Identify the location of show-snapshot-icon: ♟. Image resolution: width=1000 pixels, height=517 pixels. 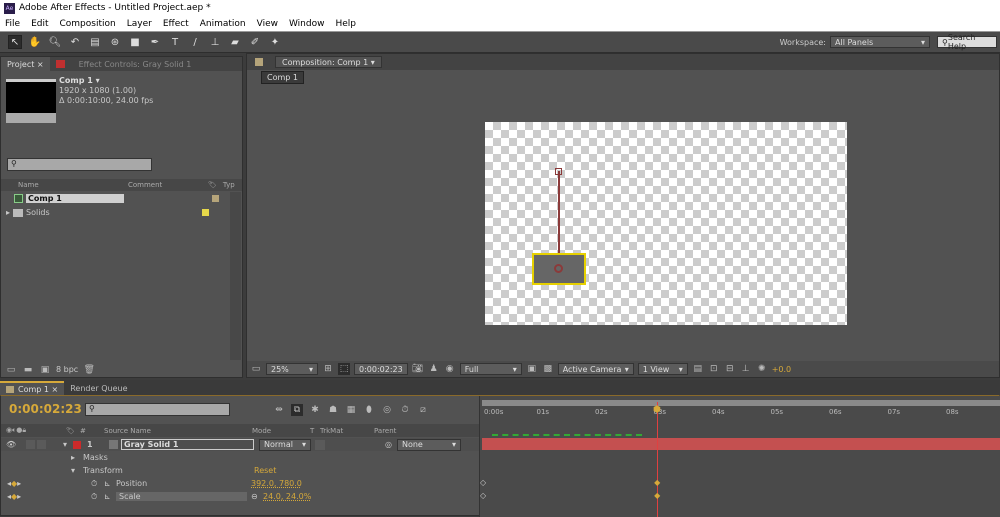
(434, 369).